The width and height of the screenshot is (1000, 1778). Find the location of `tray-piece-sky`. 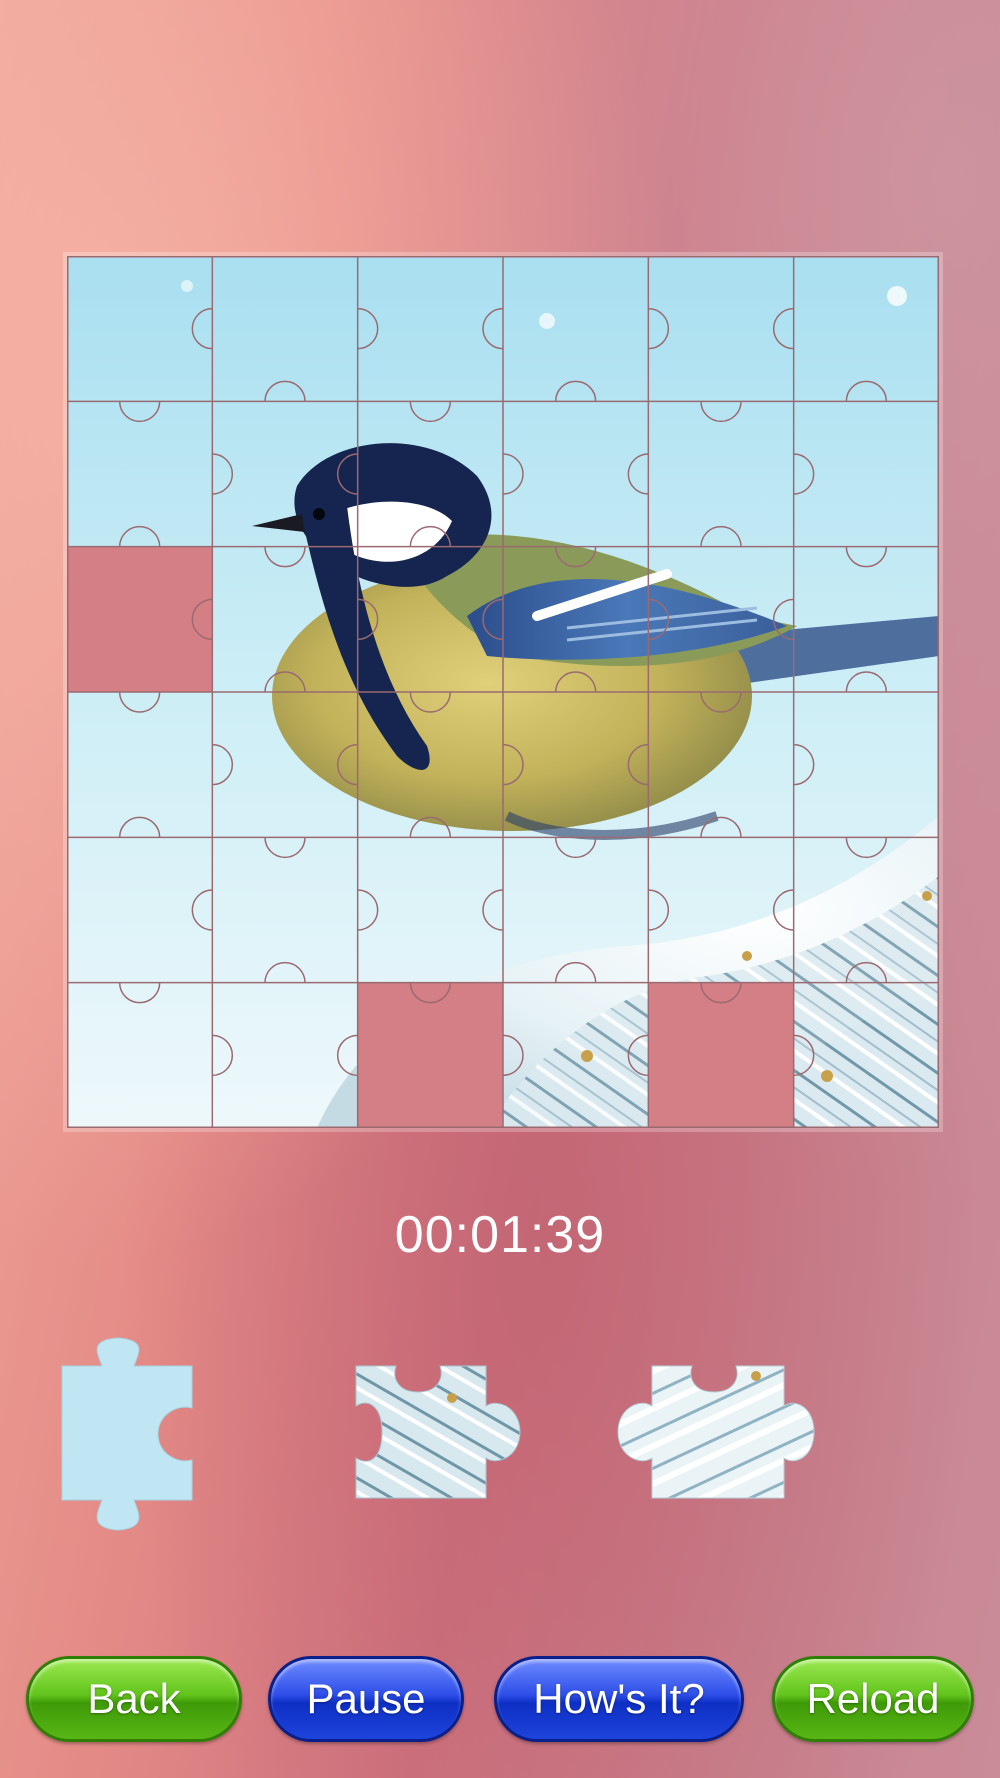

tray-piece-sky is located at coordinates (128, 1436).